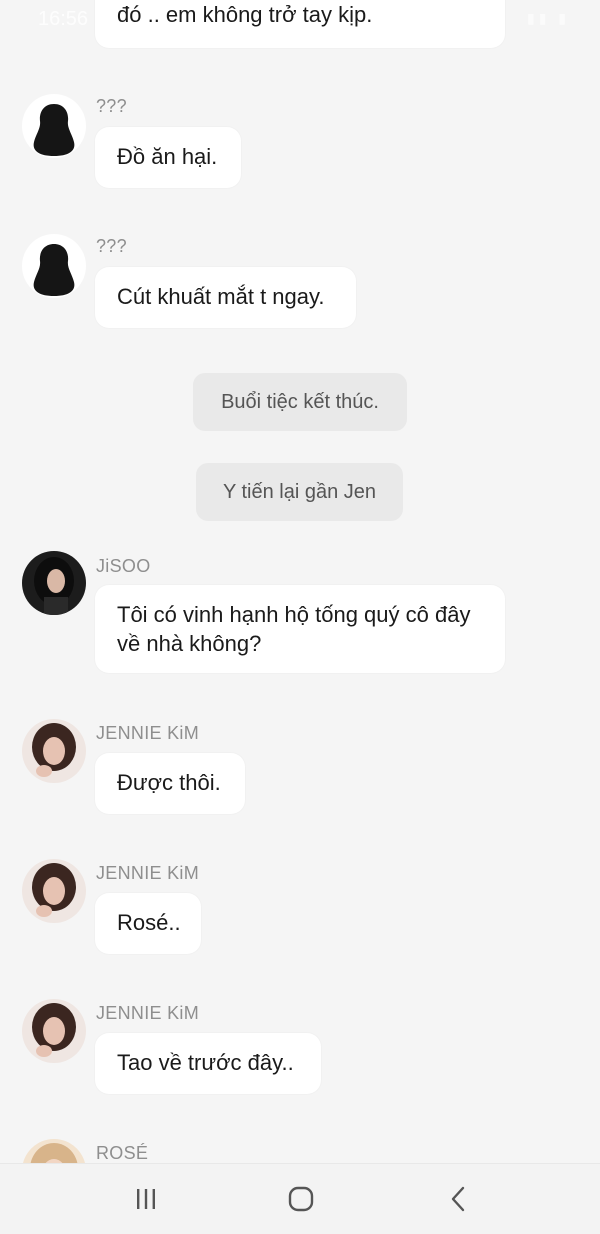 This screenshot has width=600, height=1234. I want to click on message-bubble: Đồ ăn hại., so click(168, 157).